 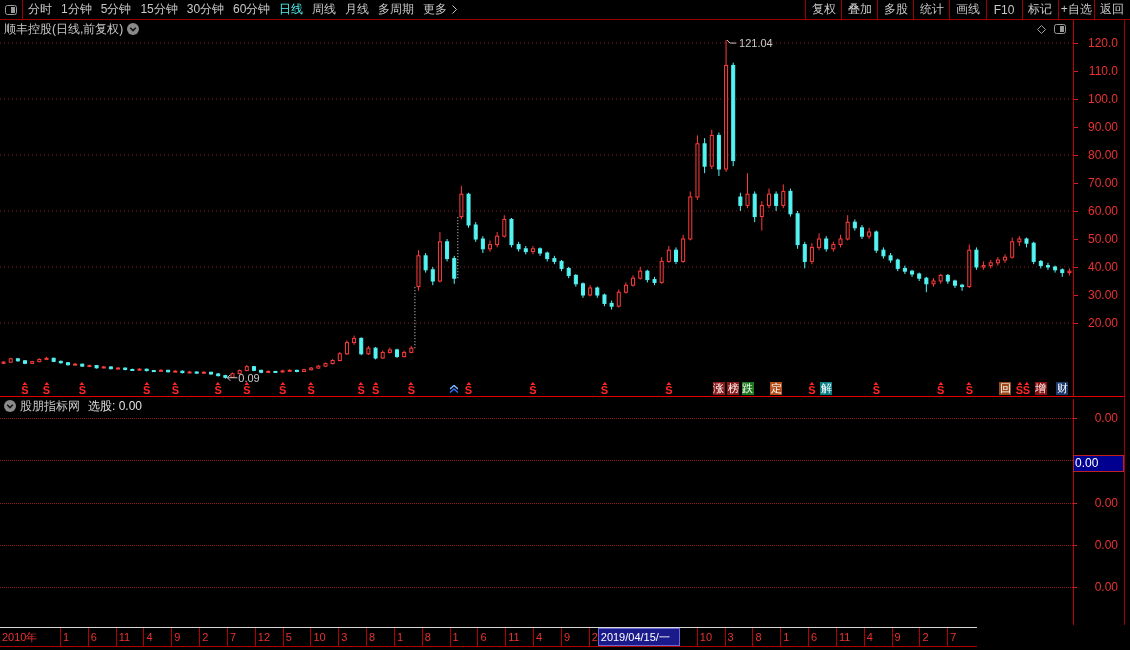 I want to click on event-tag: 定, so click(x=776, y=388).